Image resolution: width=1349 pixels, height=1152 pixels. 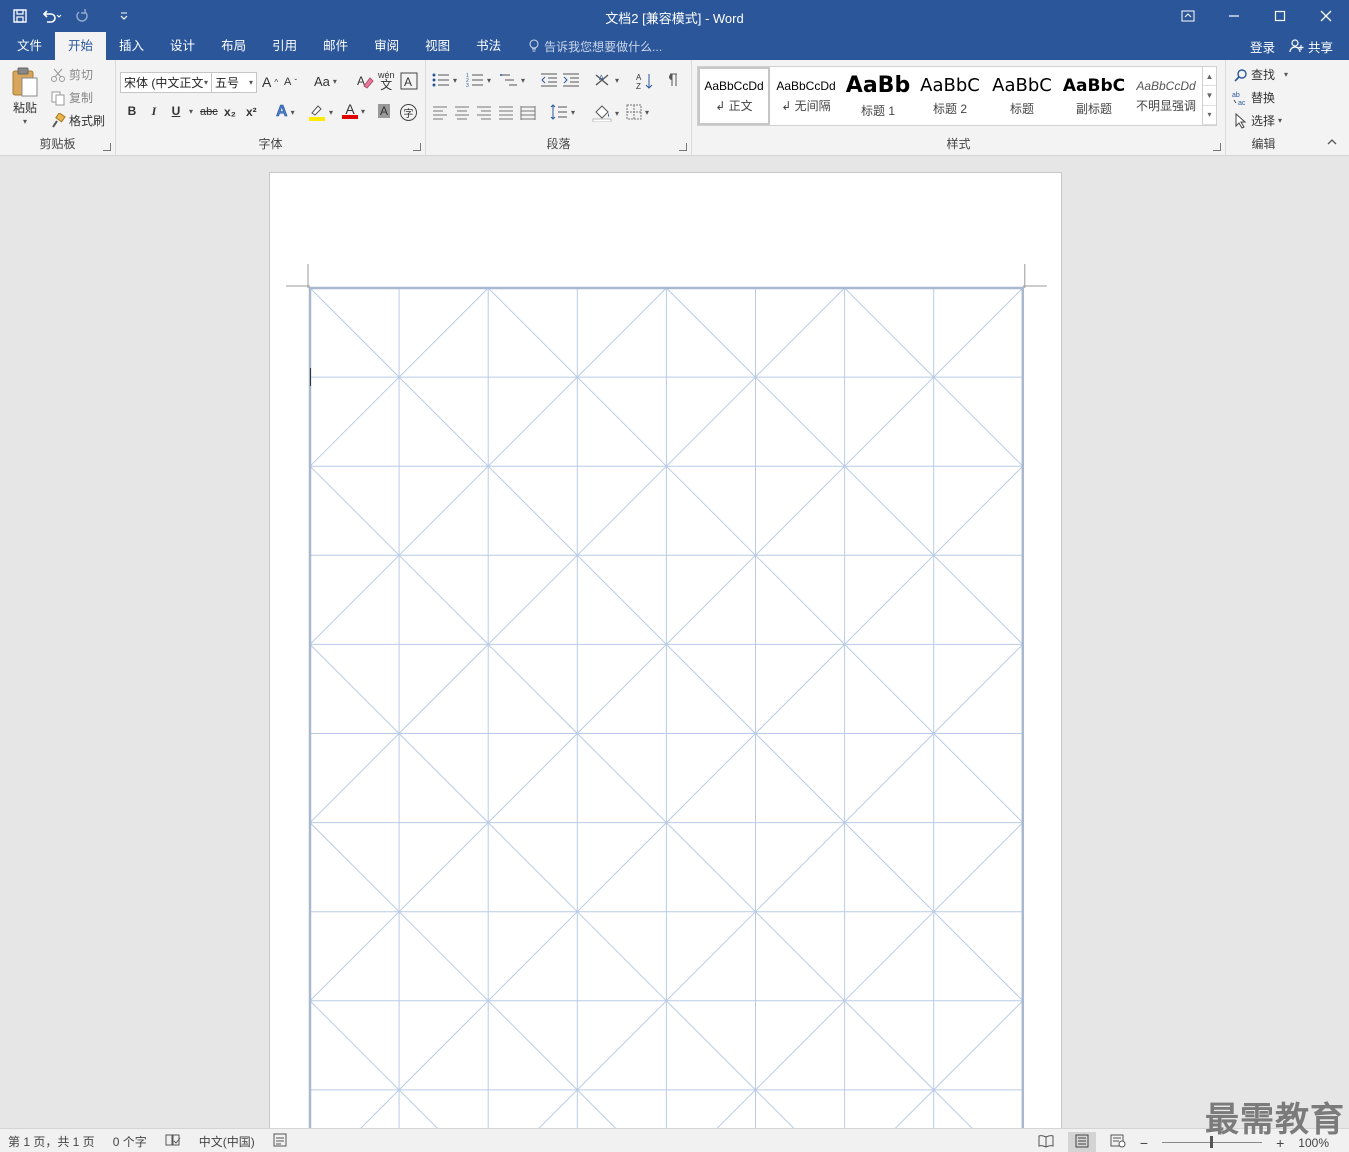 I want to click on paragraph-launcher-icon, so click(x=683, y=147).